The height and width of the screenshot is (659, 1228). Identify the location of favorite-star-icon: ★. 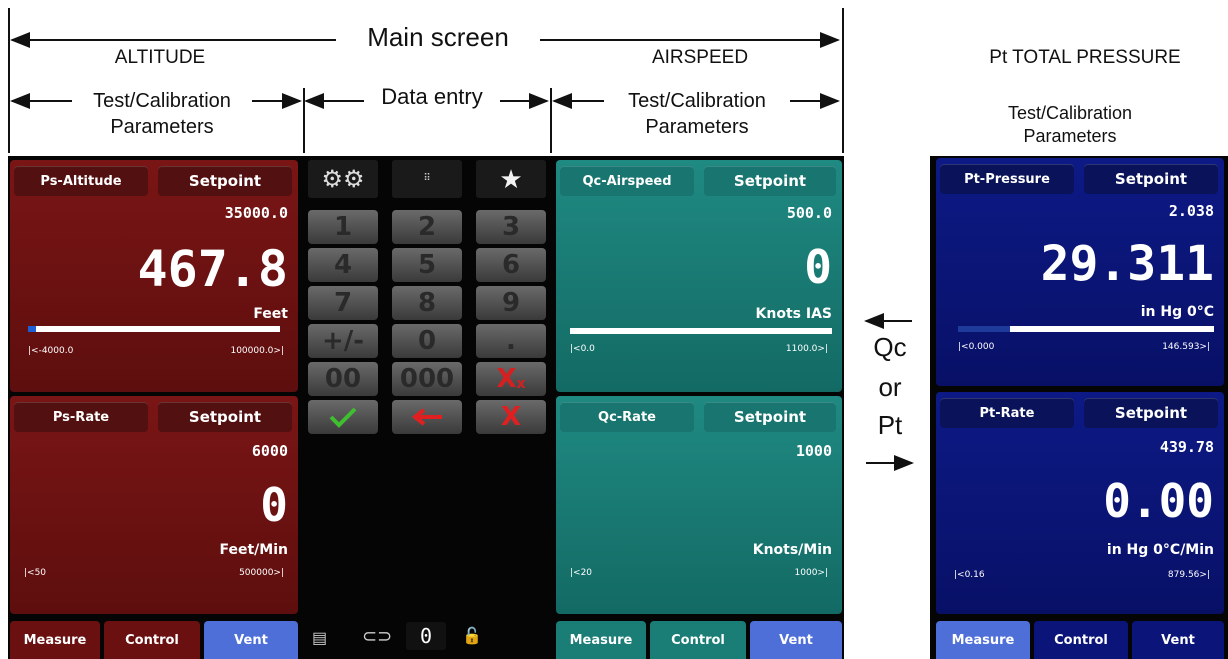
(511, 179).